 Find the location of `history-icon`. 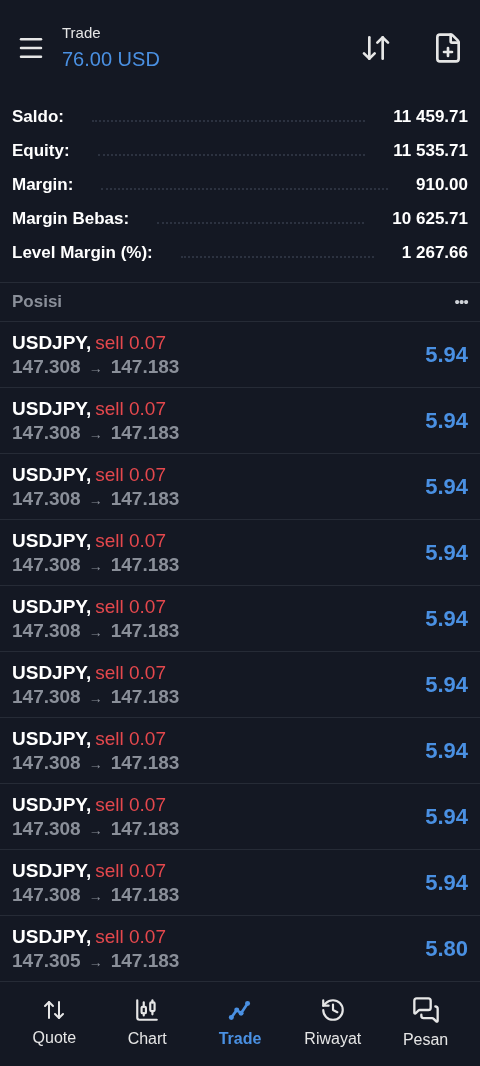

history-icon is located at coordinates (332, 1010).